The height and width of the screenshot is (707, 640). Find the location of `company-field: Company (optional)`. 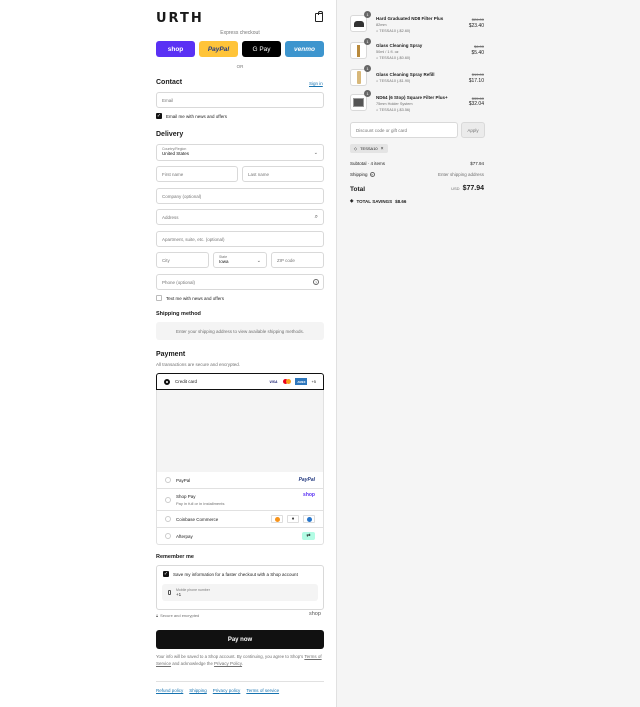

company-field: Company (optional) is located at coordinates (240, 196).